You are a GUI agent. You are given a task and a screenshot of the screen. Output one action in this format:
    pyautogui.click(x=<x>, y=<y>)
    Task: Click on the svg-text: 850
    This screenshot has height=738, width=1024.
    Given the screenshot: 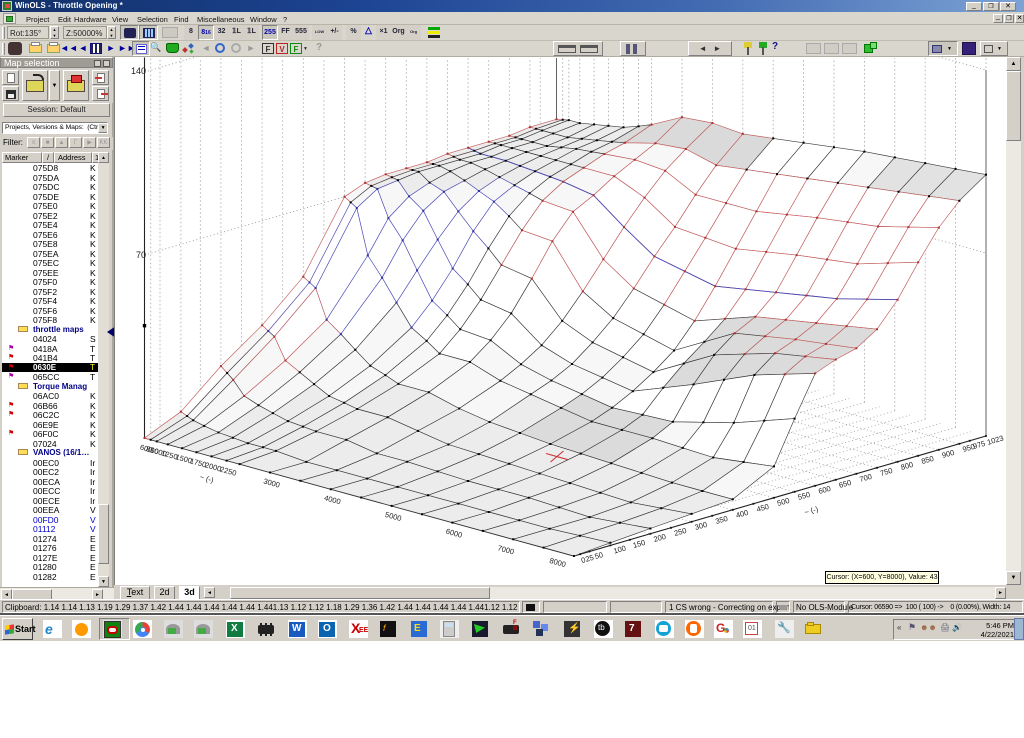 What is the action you would take?
    pyautogui.click(x=927, y=460)
    